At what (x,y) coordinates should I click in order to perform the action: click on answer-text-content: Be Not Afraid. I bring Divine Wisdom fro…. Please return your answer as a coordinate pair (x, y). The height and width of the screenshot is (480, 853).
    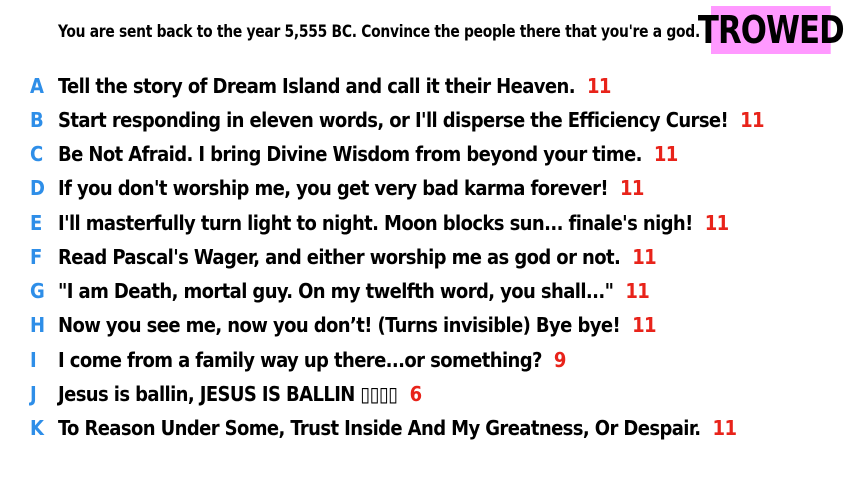
    Looking at the image, I should click on (350, 154).